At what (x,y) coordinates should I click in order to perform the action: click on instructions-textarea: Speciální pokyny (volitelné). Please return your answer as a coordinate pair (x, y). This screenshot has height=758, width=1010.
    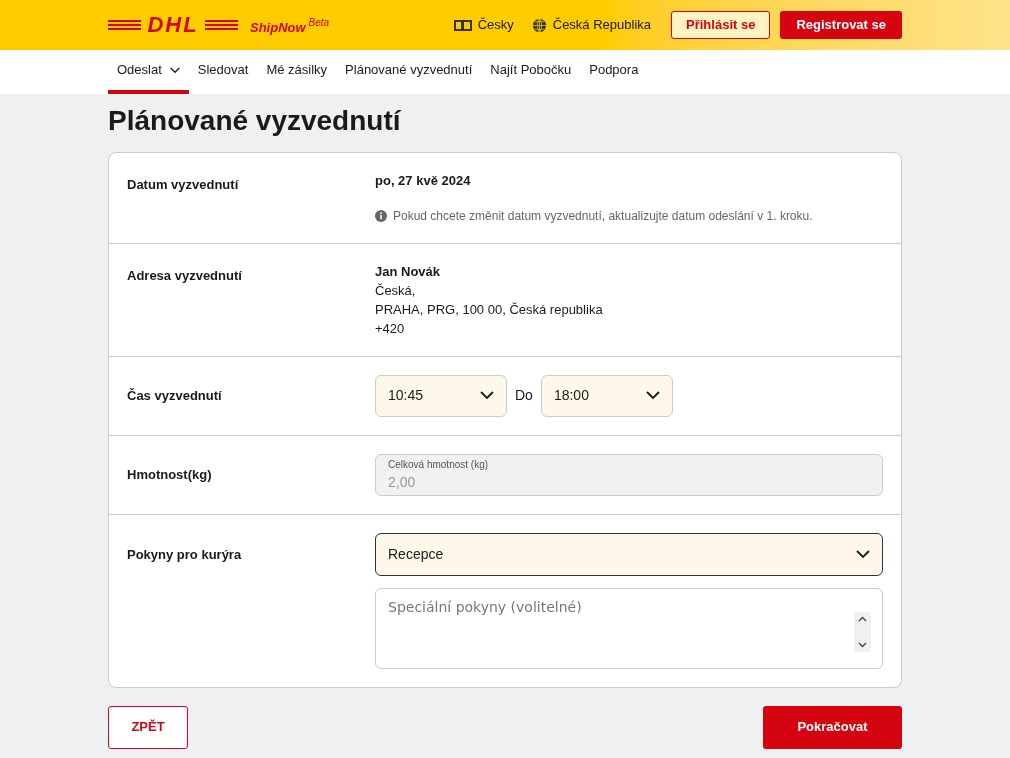
    Looking at the image, I should click on (629, 628).